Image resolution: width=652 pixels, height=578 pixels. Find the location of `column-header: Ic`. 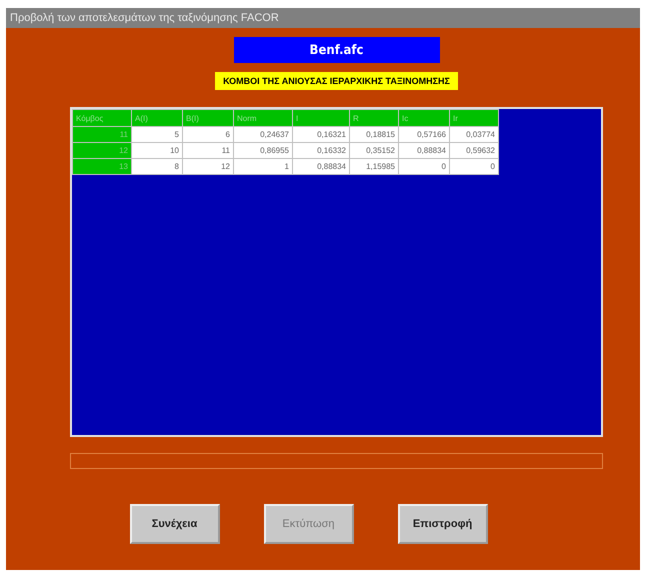

column-header: Ic is located at coordinates (424, 118).